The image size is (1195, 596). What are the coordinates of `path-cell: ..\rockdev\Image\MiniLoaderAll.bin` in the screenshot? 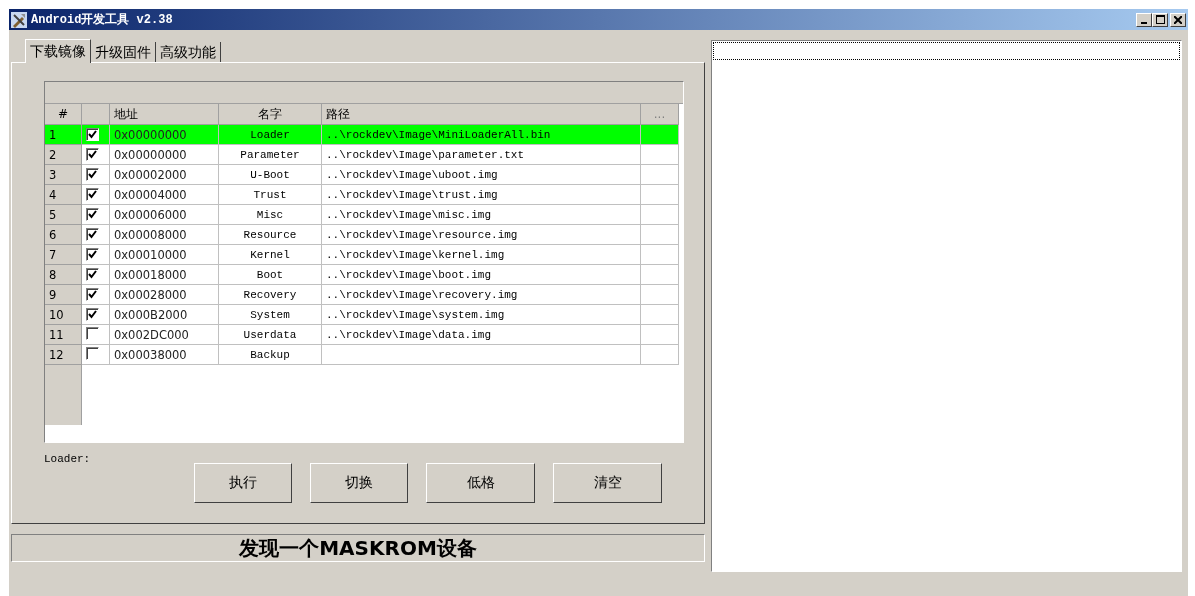 It's located at (438, 134).